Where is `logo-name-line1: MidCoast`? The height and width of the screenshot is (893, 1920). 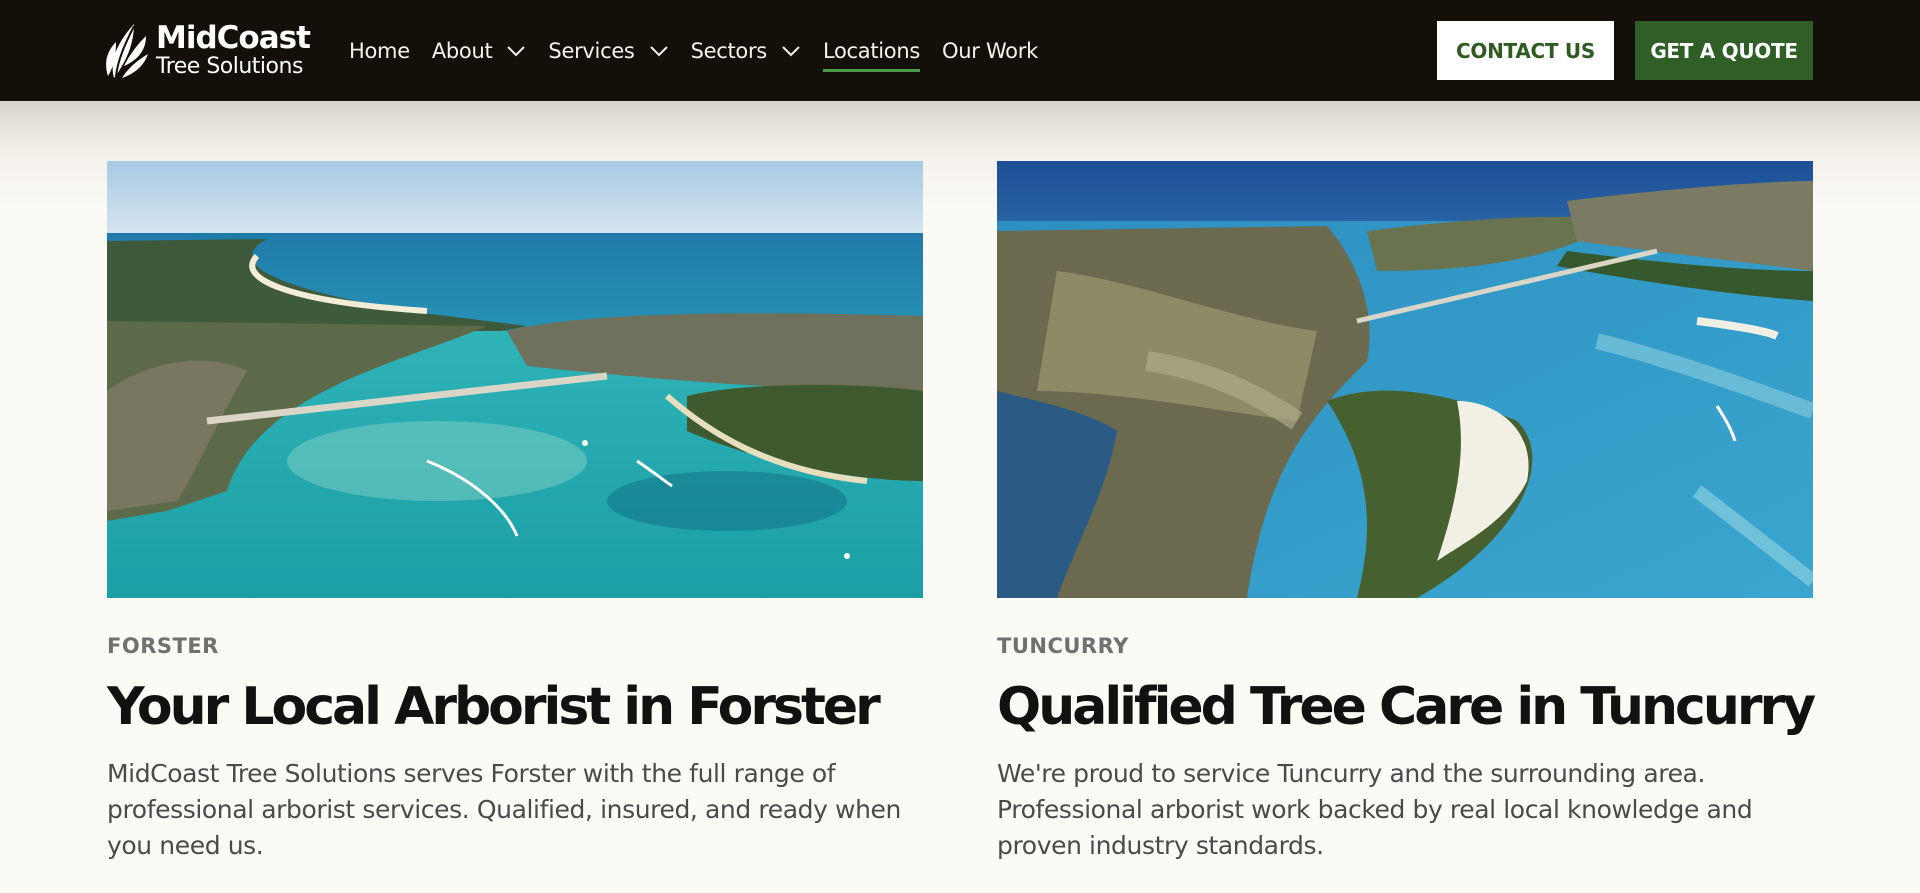
logo-name-line1: MidCoast is located at coordinates (233, 37).